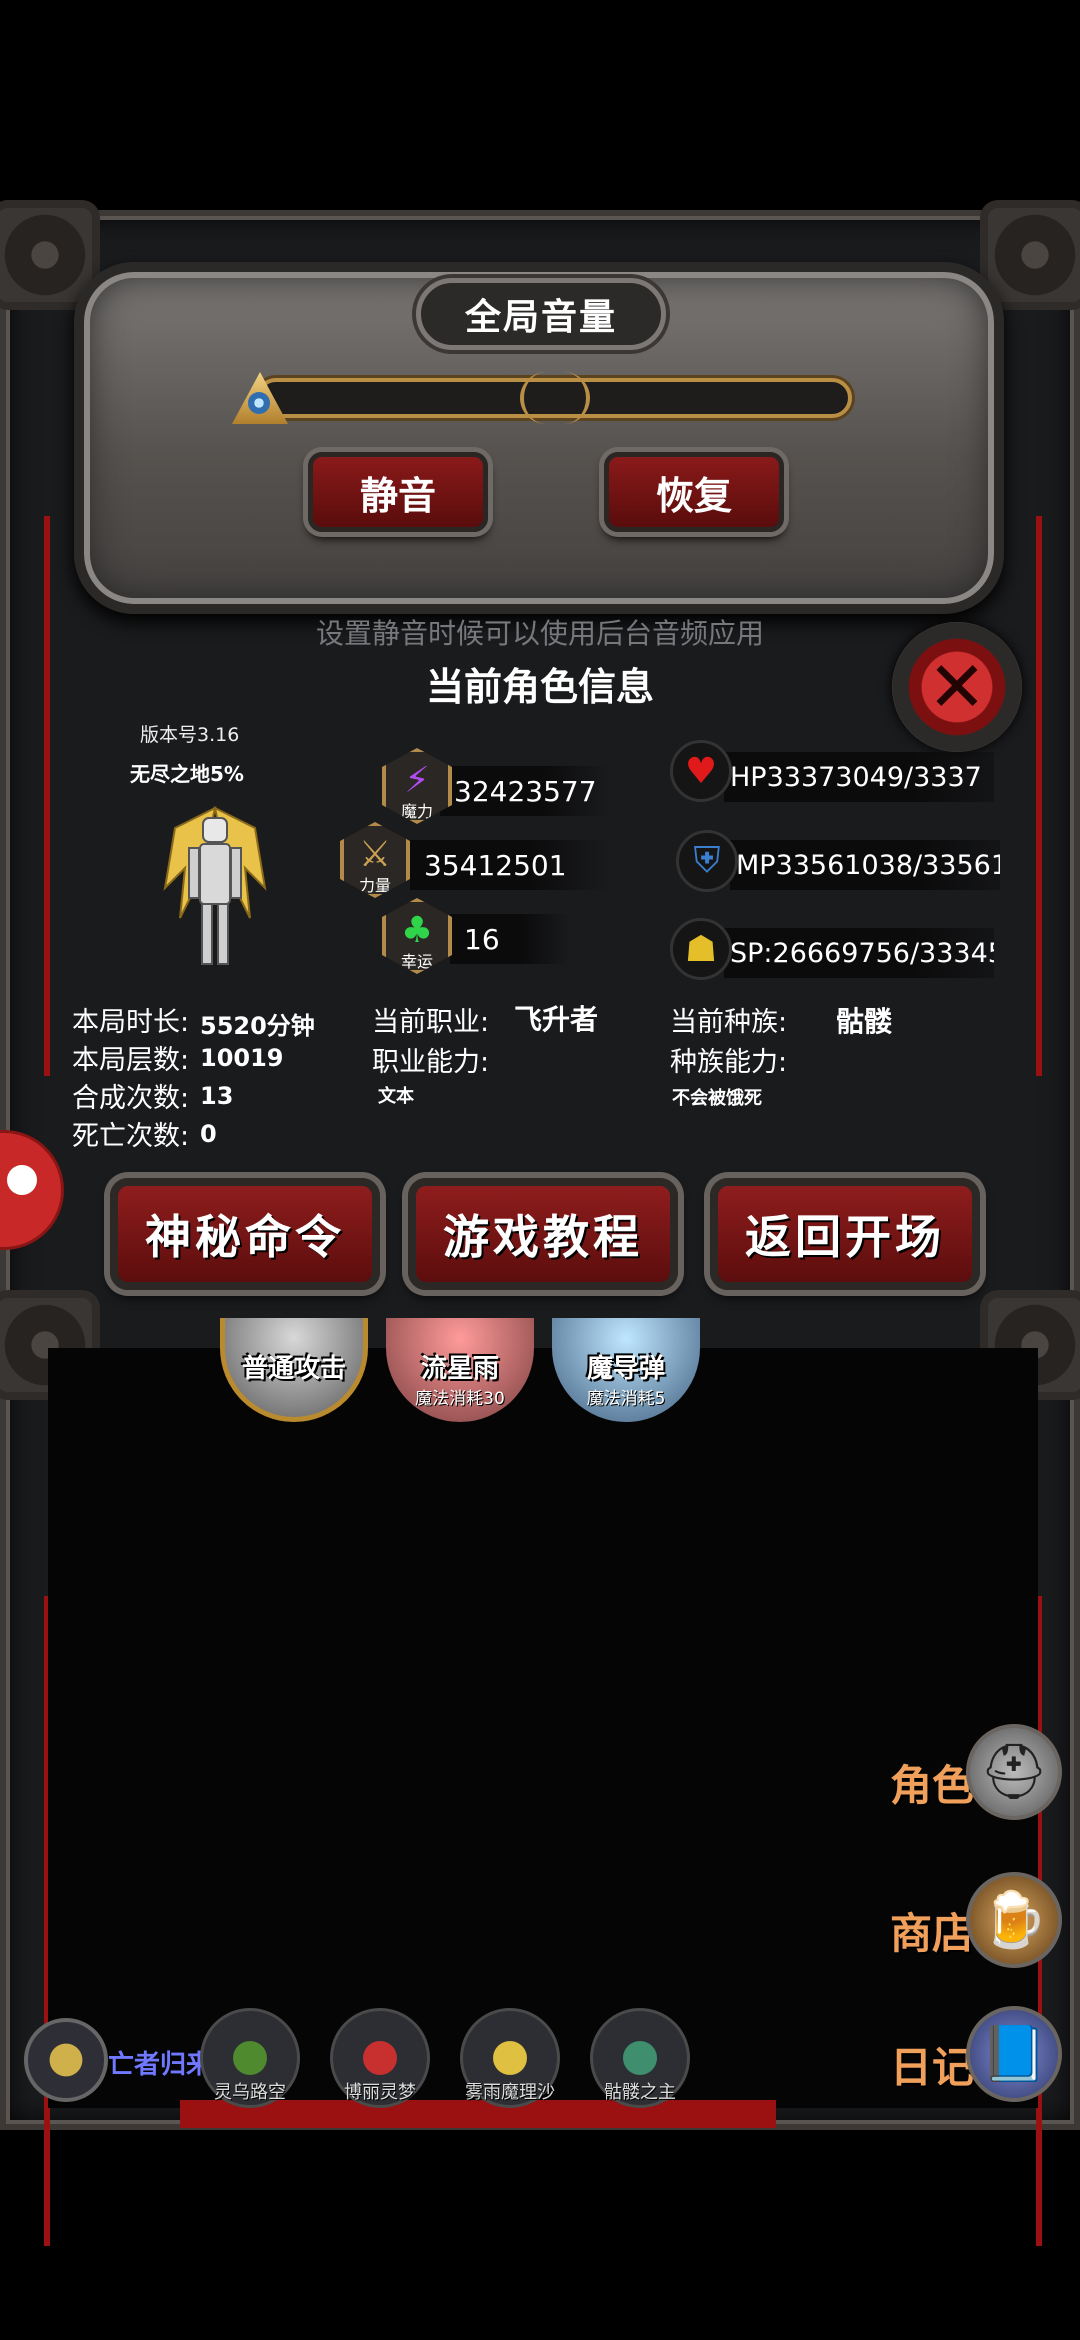 The height and width of the screenshot is (2340, 1080). I want to click on party-leader-portrait, so click(66, 2060).